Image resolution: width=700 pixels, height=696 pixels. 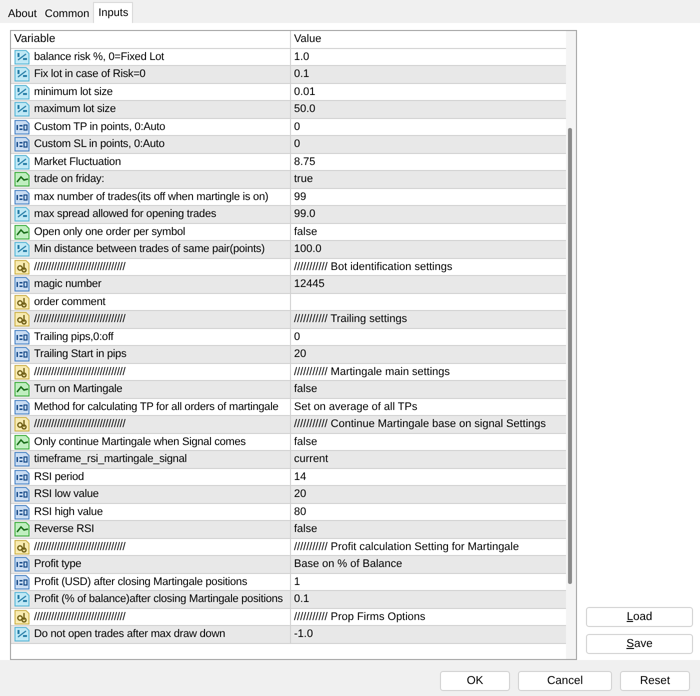 I want to click on scrollbar, so click(x=571, y=345).